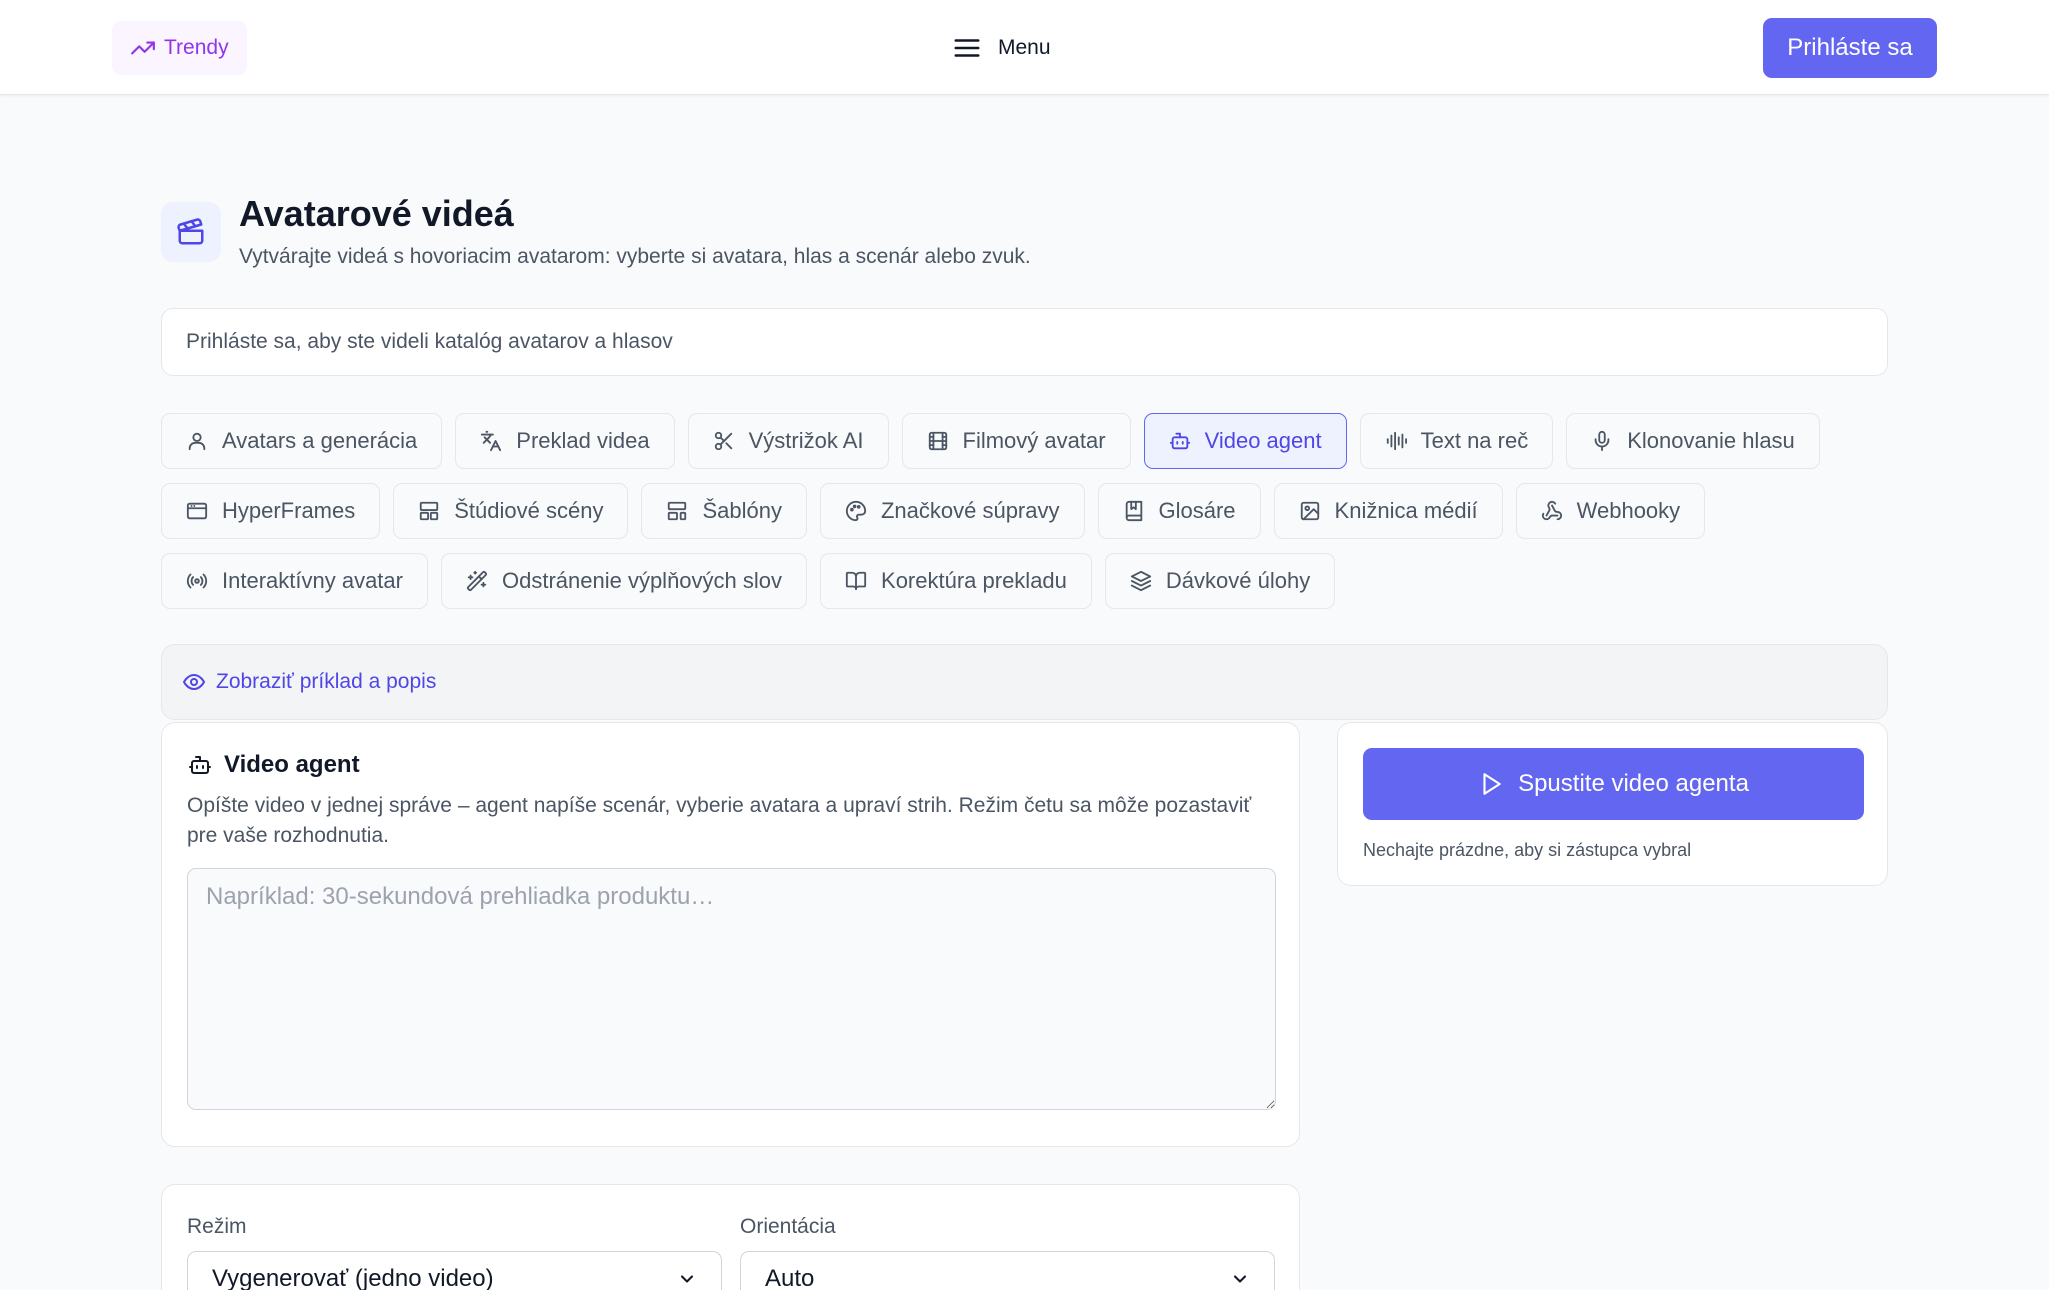  I want to click on layout-icon, so click(429, 511).